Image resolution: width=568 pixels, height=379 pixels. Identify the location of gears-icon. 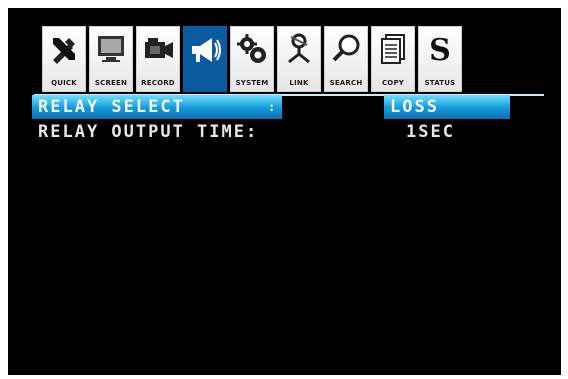
(252, 49).